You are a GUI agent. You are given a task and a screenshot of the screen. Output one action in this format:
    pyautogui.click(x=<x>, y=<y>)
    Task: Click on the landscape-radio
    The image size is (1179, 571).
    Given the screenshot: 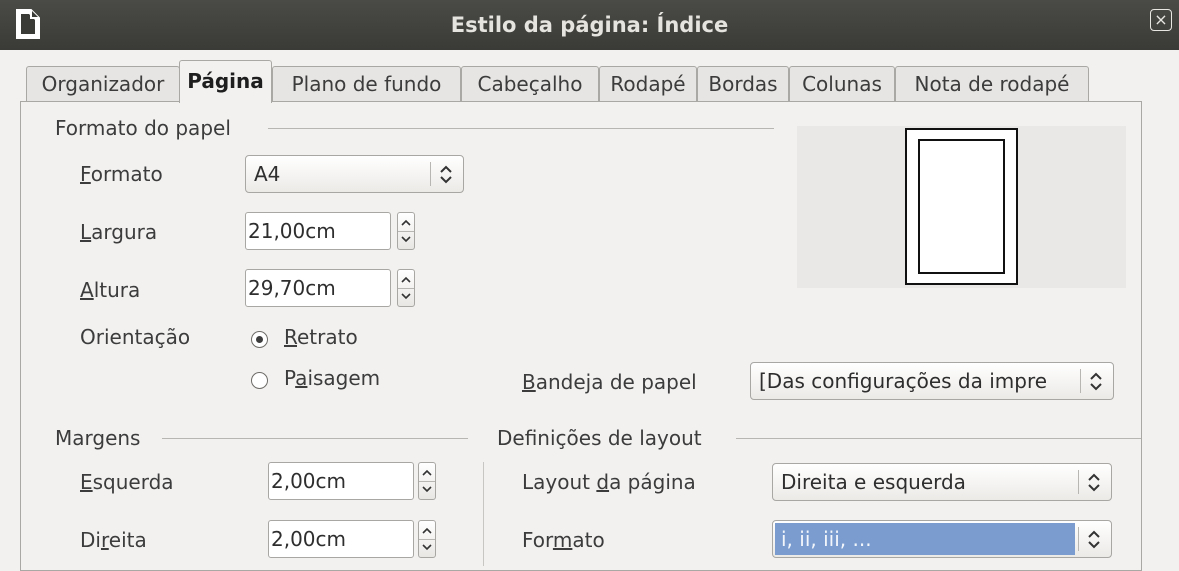 What is the action you would take?
    pyautogui.click(x=259, y=380)
    